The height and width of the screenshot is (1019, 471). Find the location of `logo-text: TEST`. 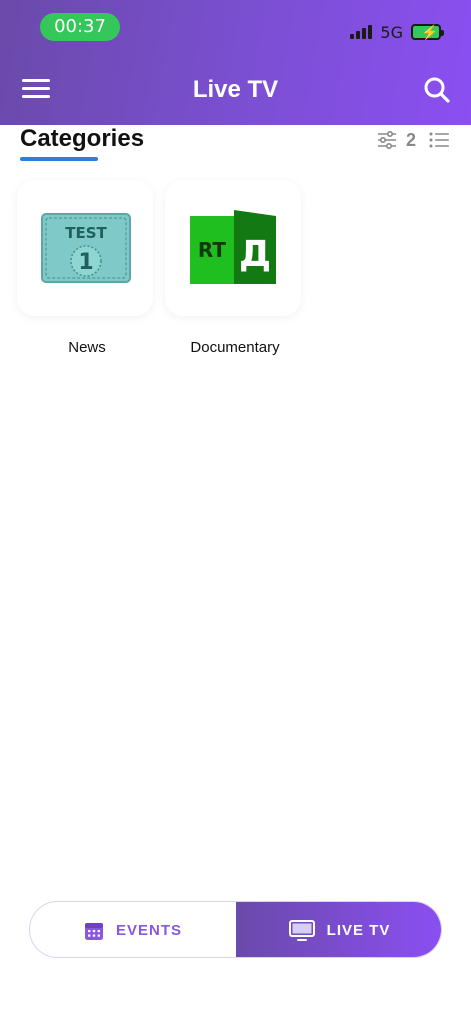

logo-text: TEST is located at coordinates (86, 233).